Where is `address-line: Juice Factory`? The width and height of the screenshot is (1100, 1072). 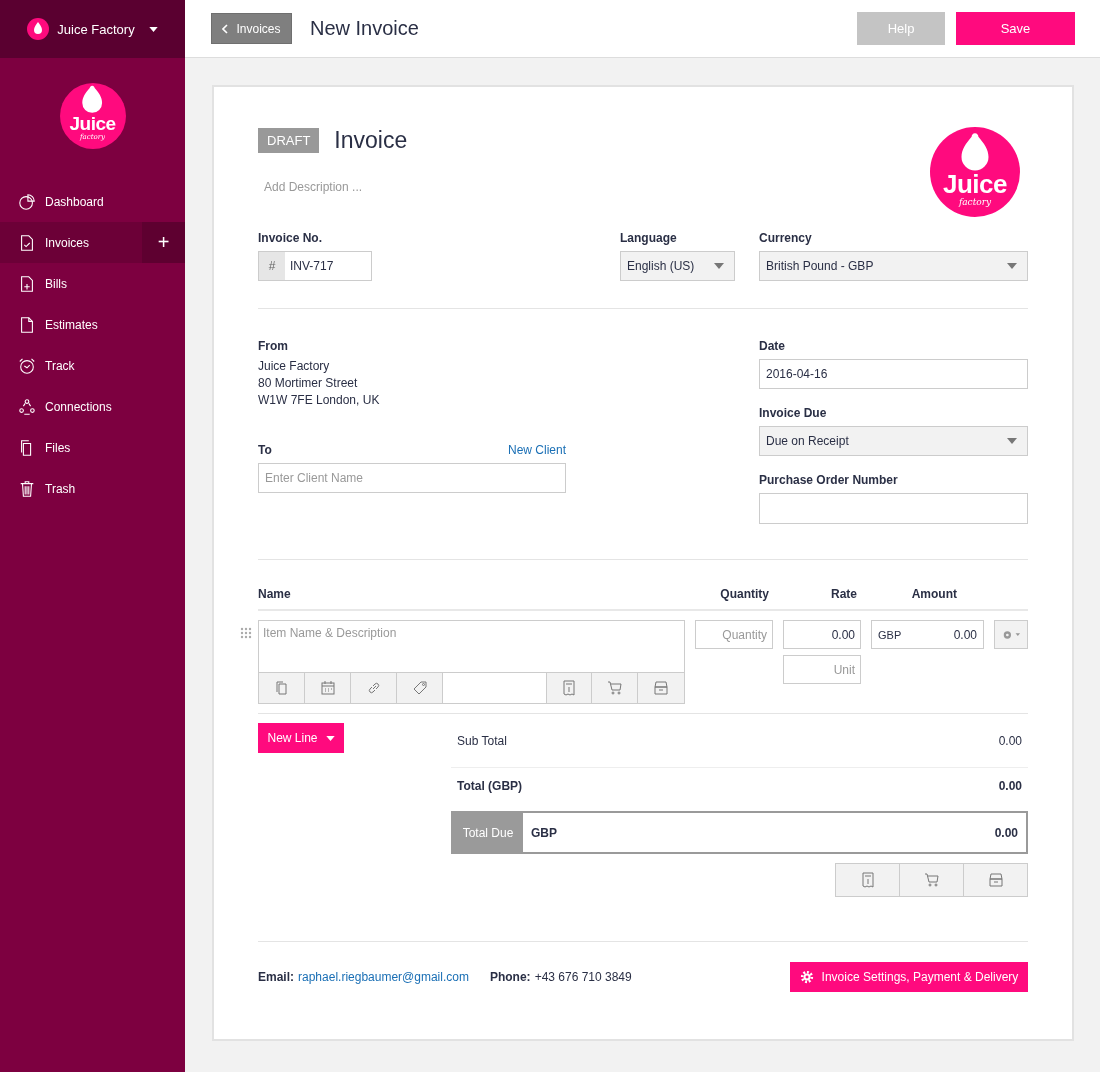 address-line: Juice Factory is located at coordinates (294, 366).